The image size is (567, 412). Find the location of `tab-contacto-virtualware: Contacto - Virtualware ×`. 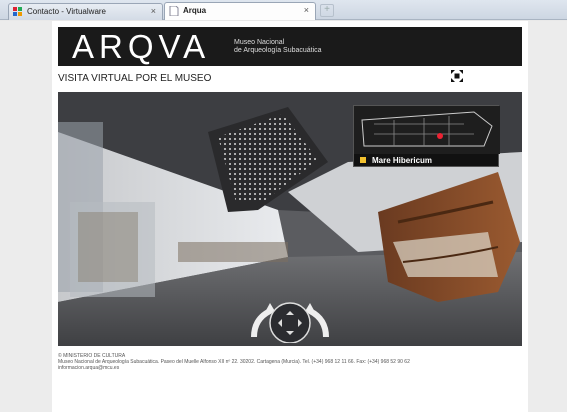

tab-contacto-virtualware: Contacto - Virtualware × is located at coordinates (85, 11).